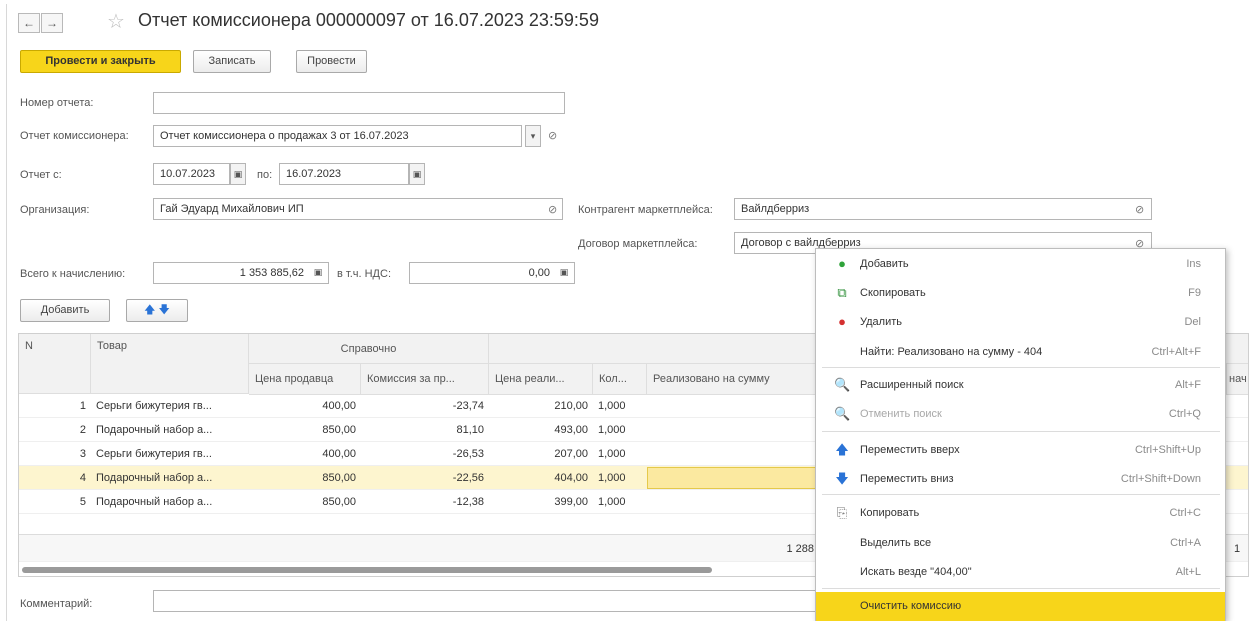 This screenshot has height=621, width=1249. I want to click on back-button: ←, so click(29, 23).